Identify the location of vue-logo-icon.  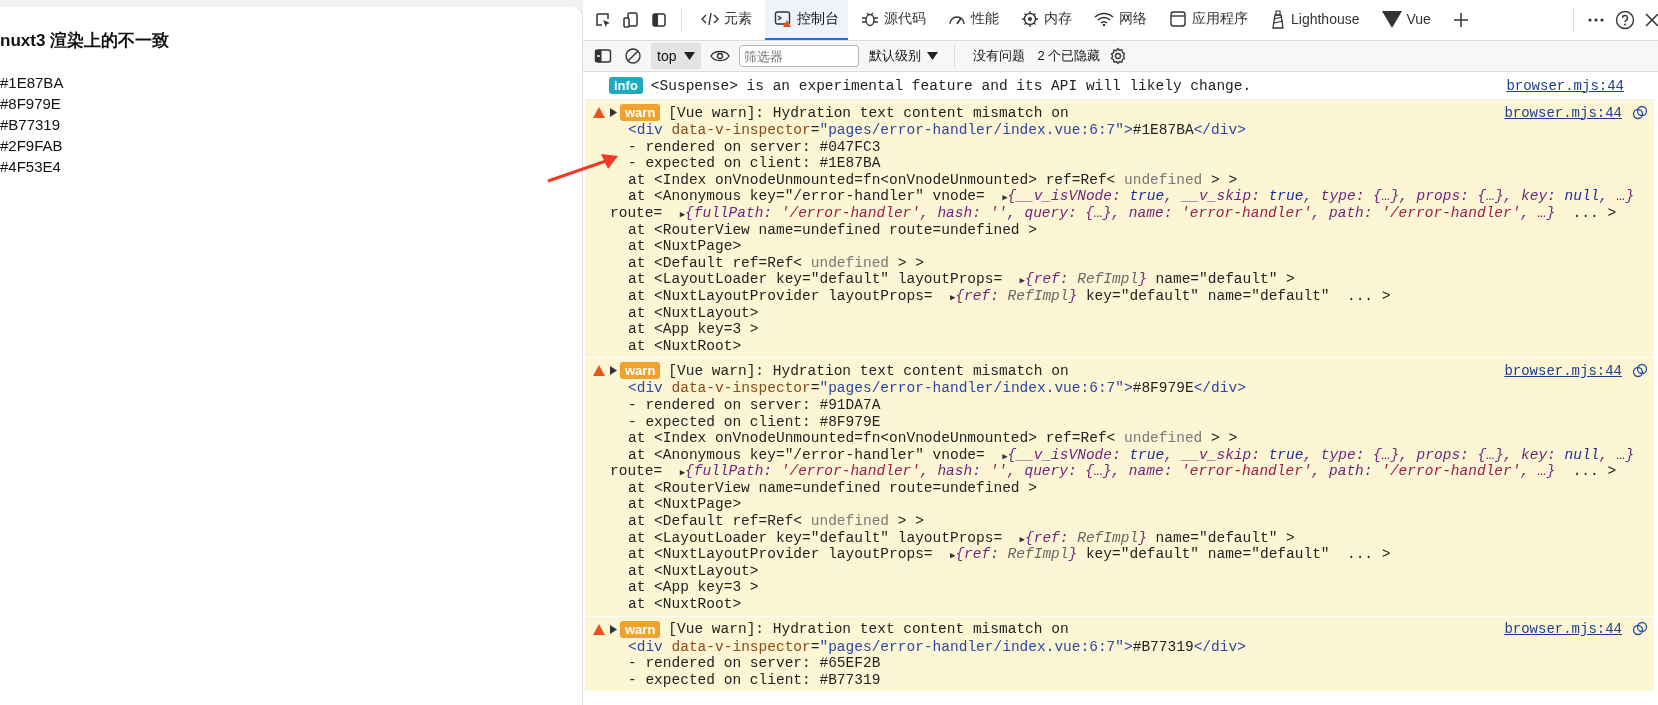
(1391, 19).